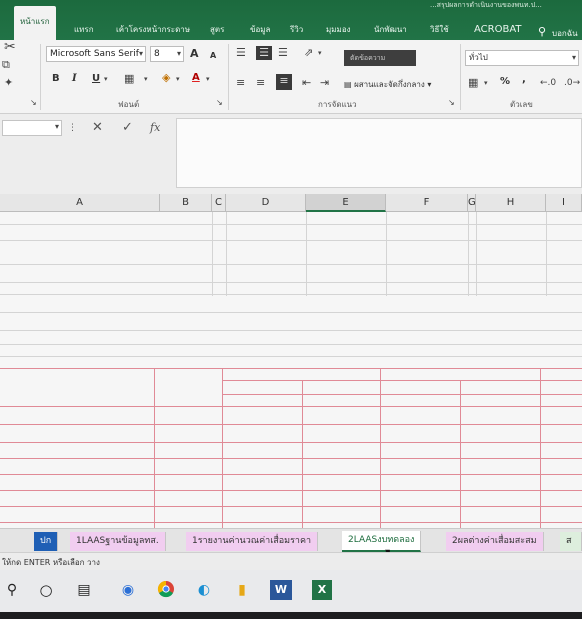 The width and height of the screenshot is (582, 619). Describe the element at coordinates (51, 562) in the screenshot. I see `status-text: ให้กด ENTER หรือเลือก วาง` at that location.